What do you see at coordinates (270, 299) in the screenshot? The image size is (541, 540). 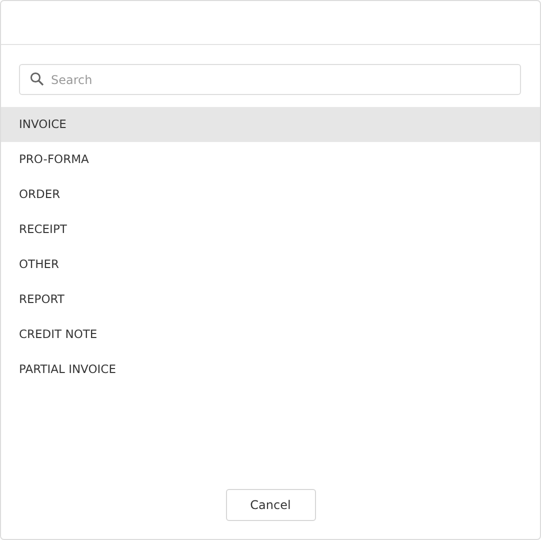 I see `list-item: REPORT` at bounding box center [270, 299].